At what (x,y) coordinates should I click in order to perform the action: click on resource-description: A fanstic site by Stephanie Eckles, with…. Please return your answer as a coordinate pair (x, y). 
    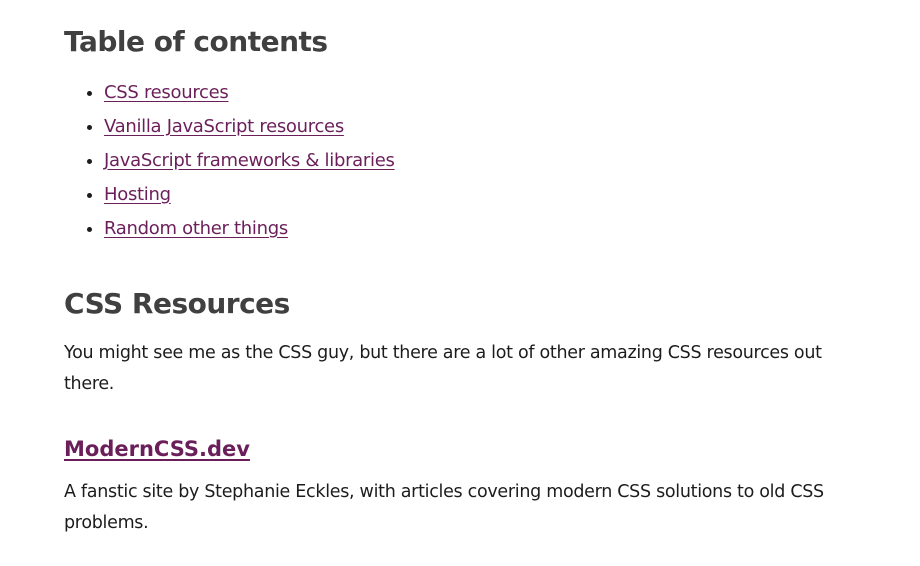
    Looking at the image, I should click on (444, 507).